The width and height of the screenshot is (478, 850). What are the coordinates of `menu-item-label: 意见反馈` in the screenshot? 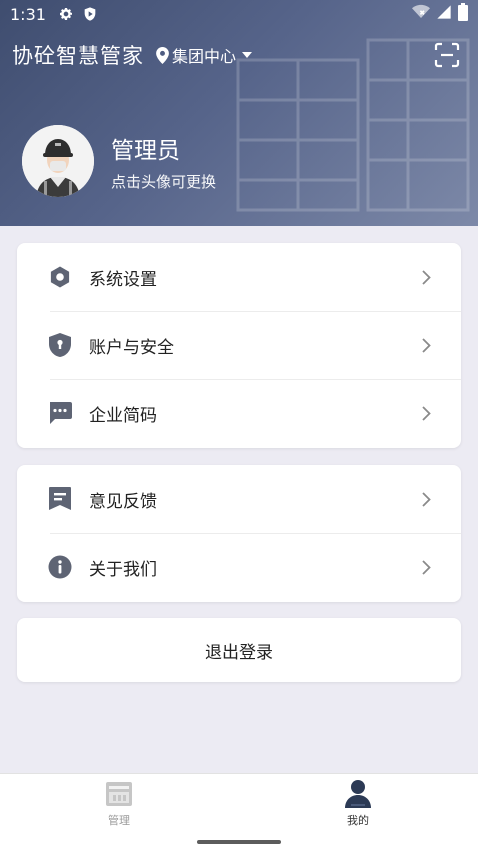 It's located at (123, 501).